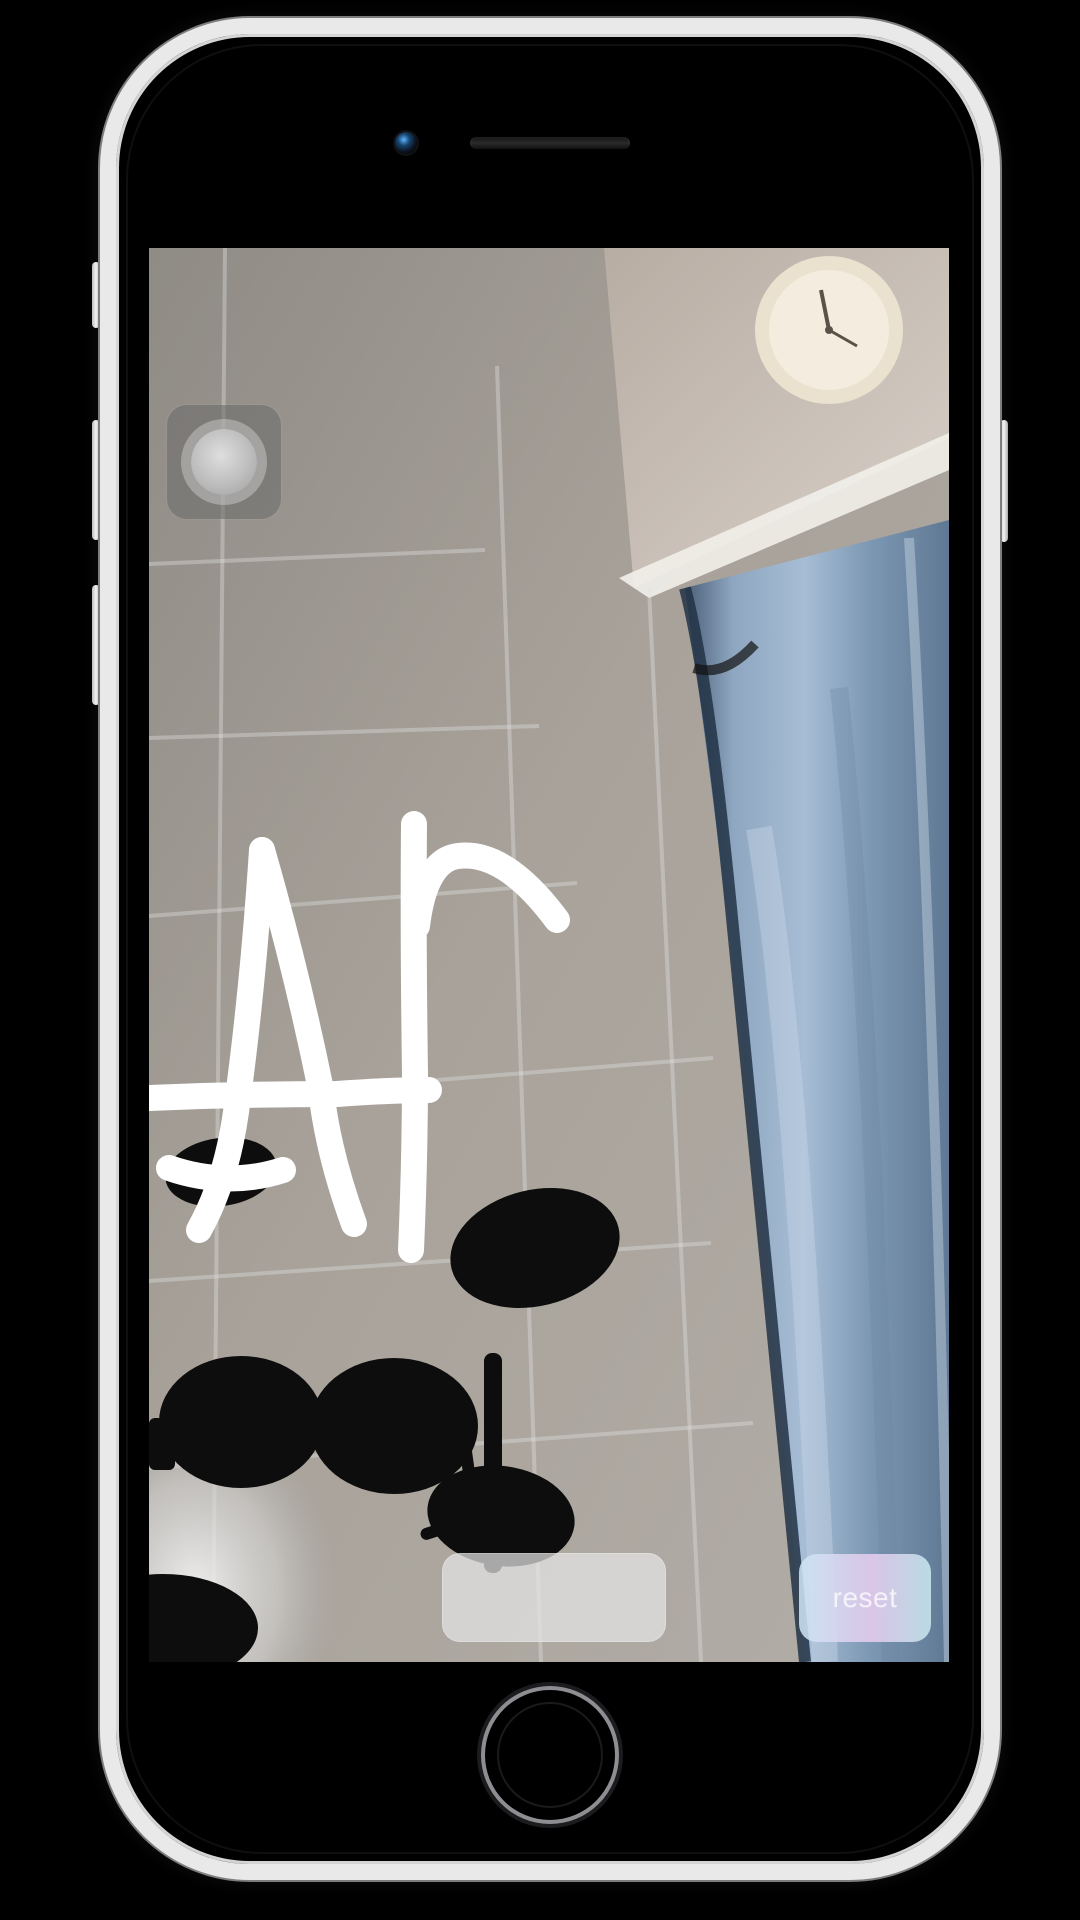  Describe the element at coordinates (829, 330) in the screenshot. I see `wall-clock` at that location.